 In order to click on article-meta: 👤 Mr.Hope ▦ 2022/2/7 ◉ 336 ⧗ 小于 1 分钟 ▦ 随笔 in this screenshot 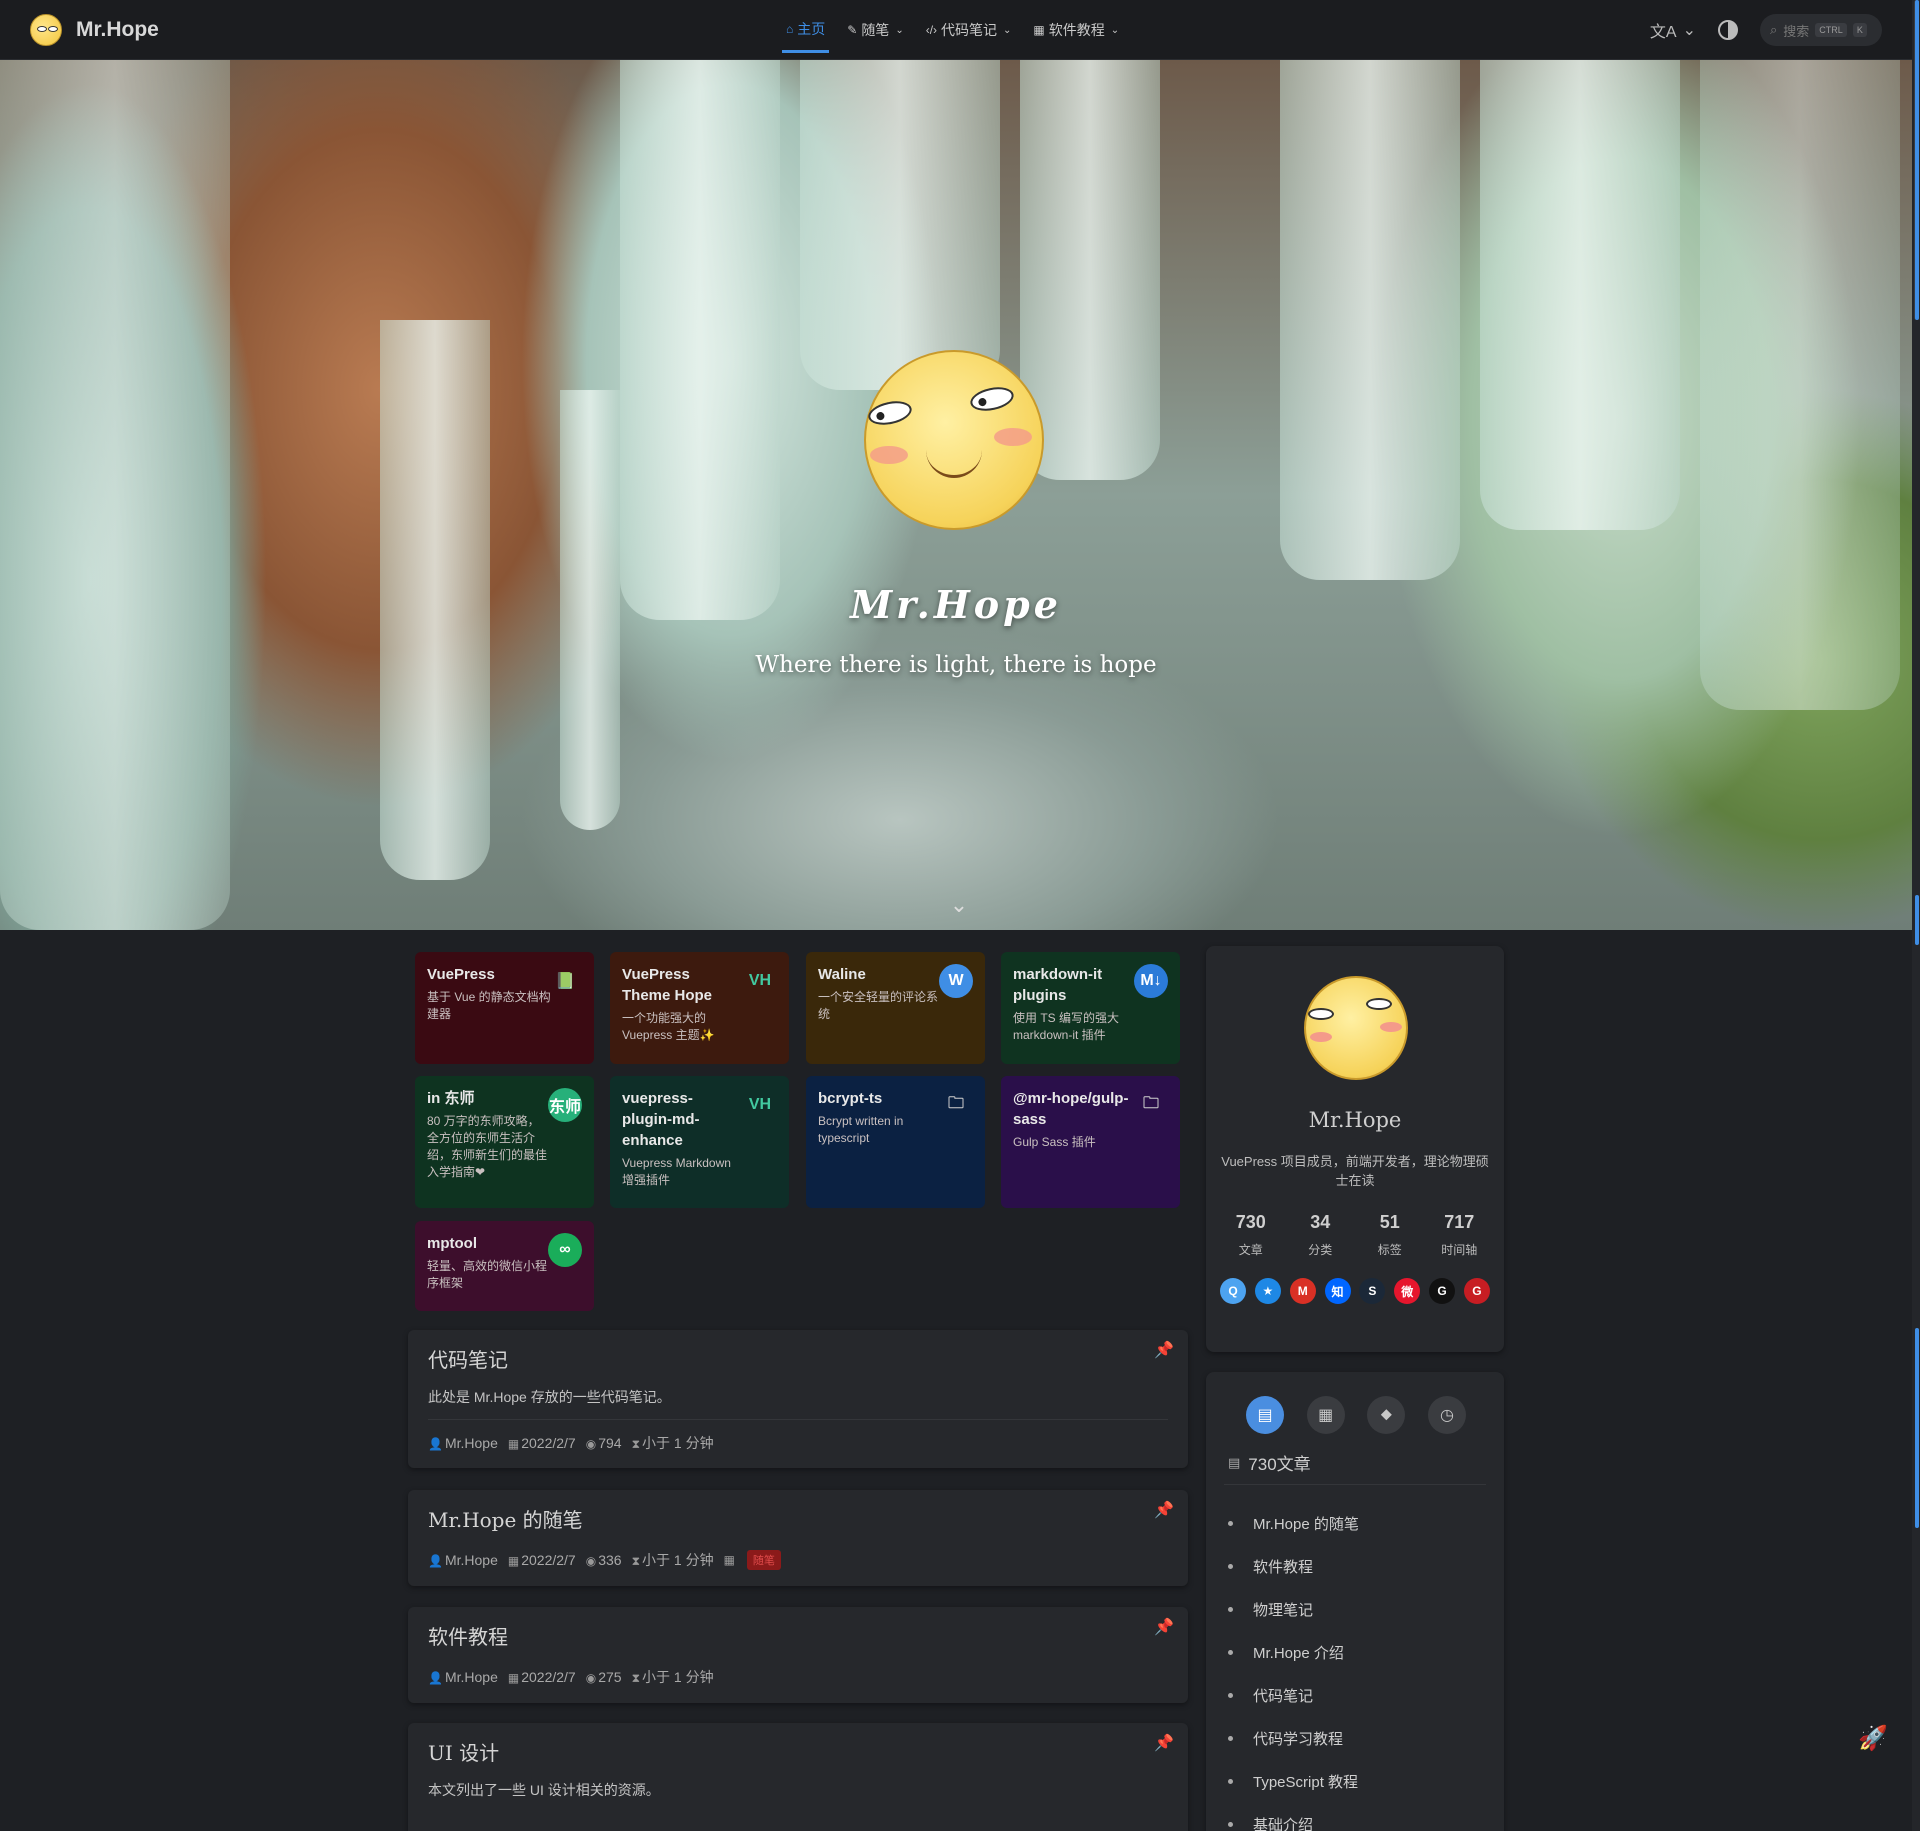, I will do `click(798, 1560)`.